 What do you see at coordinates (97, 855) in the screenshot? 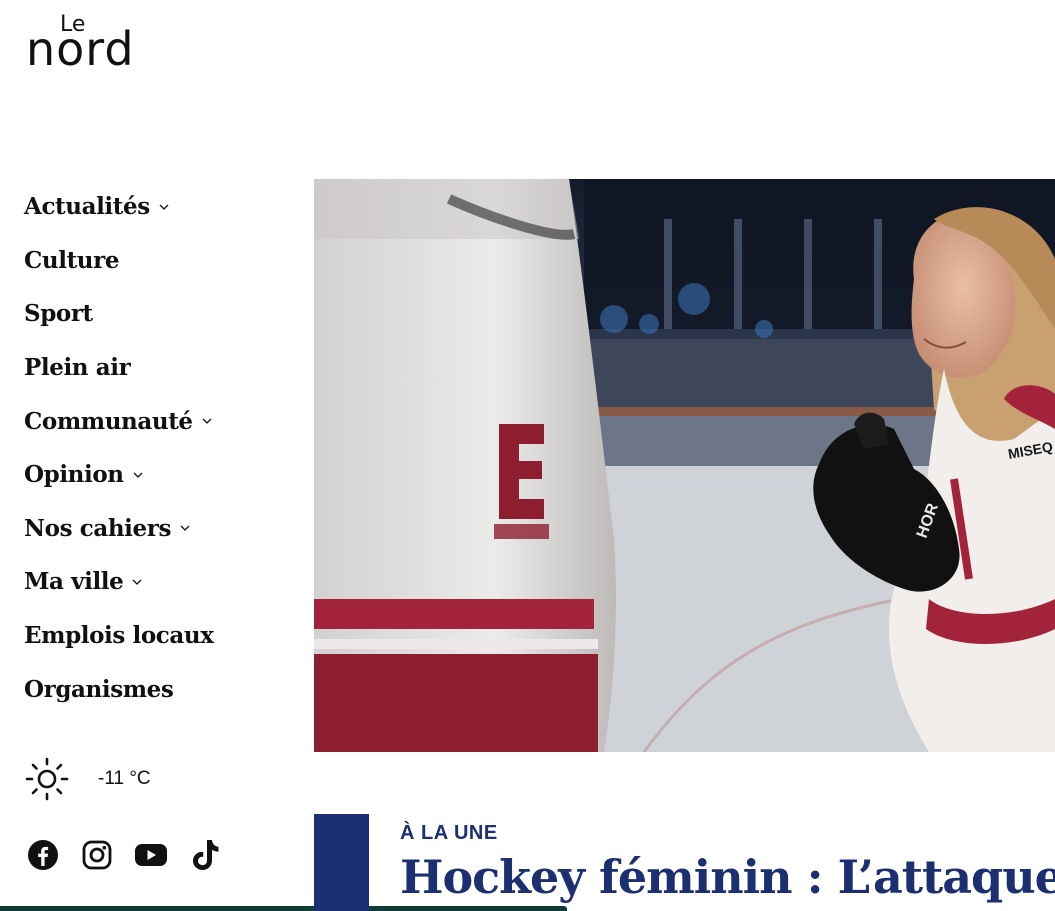
I see `instagram-icon` at bounding box center [97, 855].